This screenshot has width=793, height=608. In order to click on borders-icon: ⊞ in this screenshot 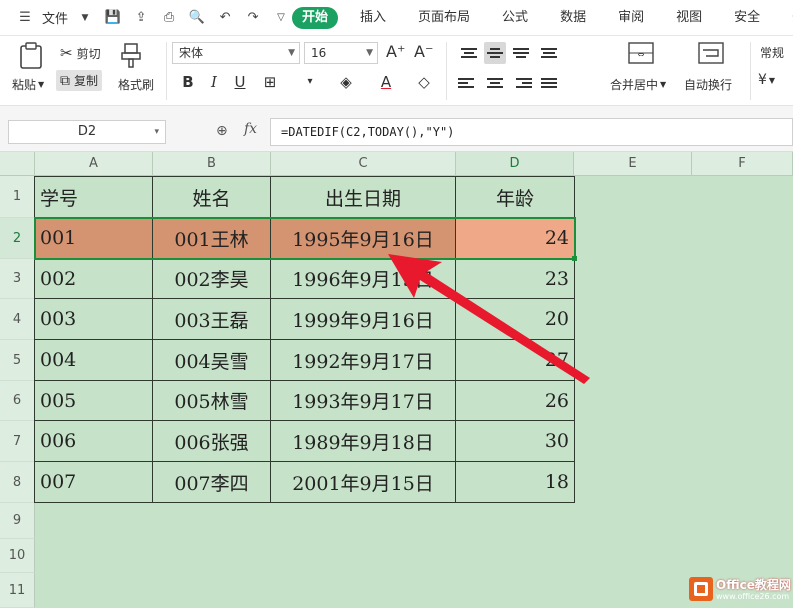, I will do `click(270, 82)`.